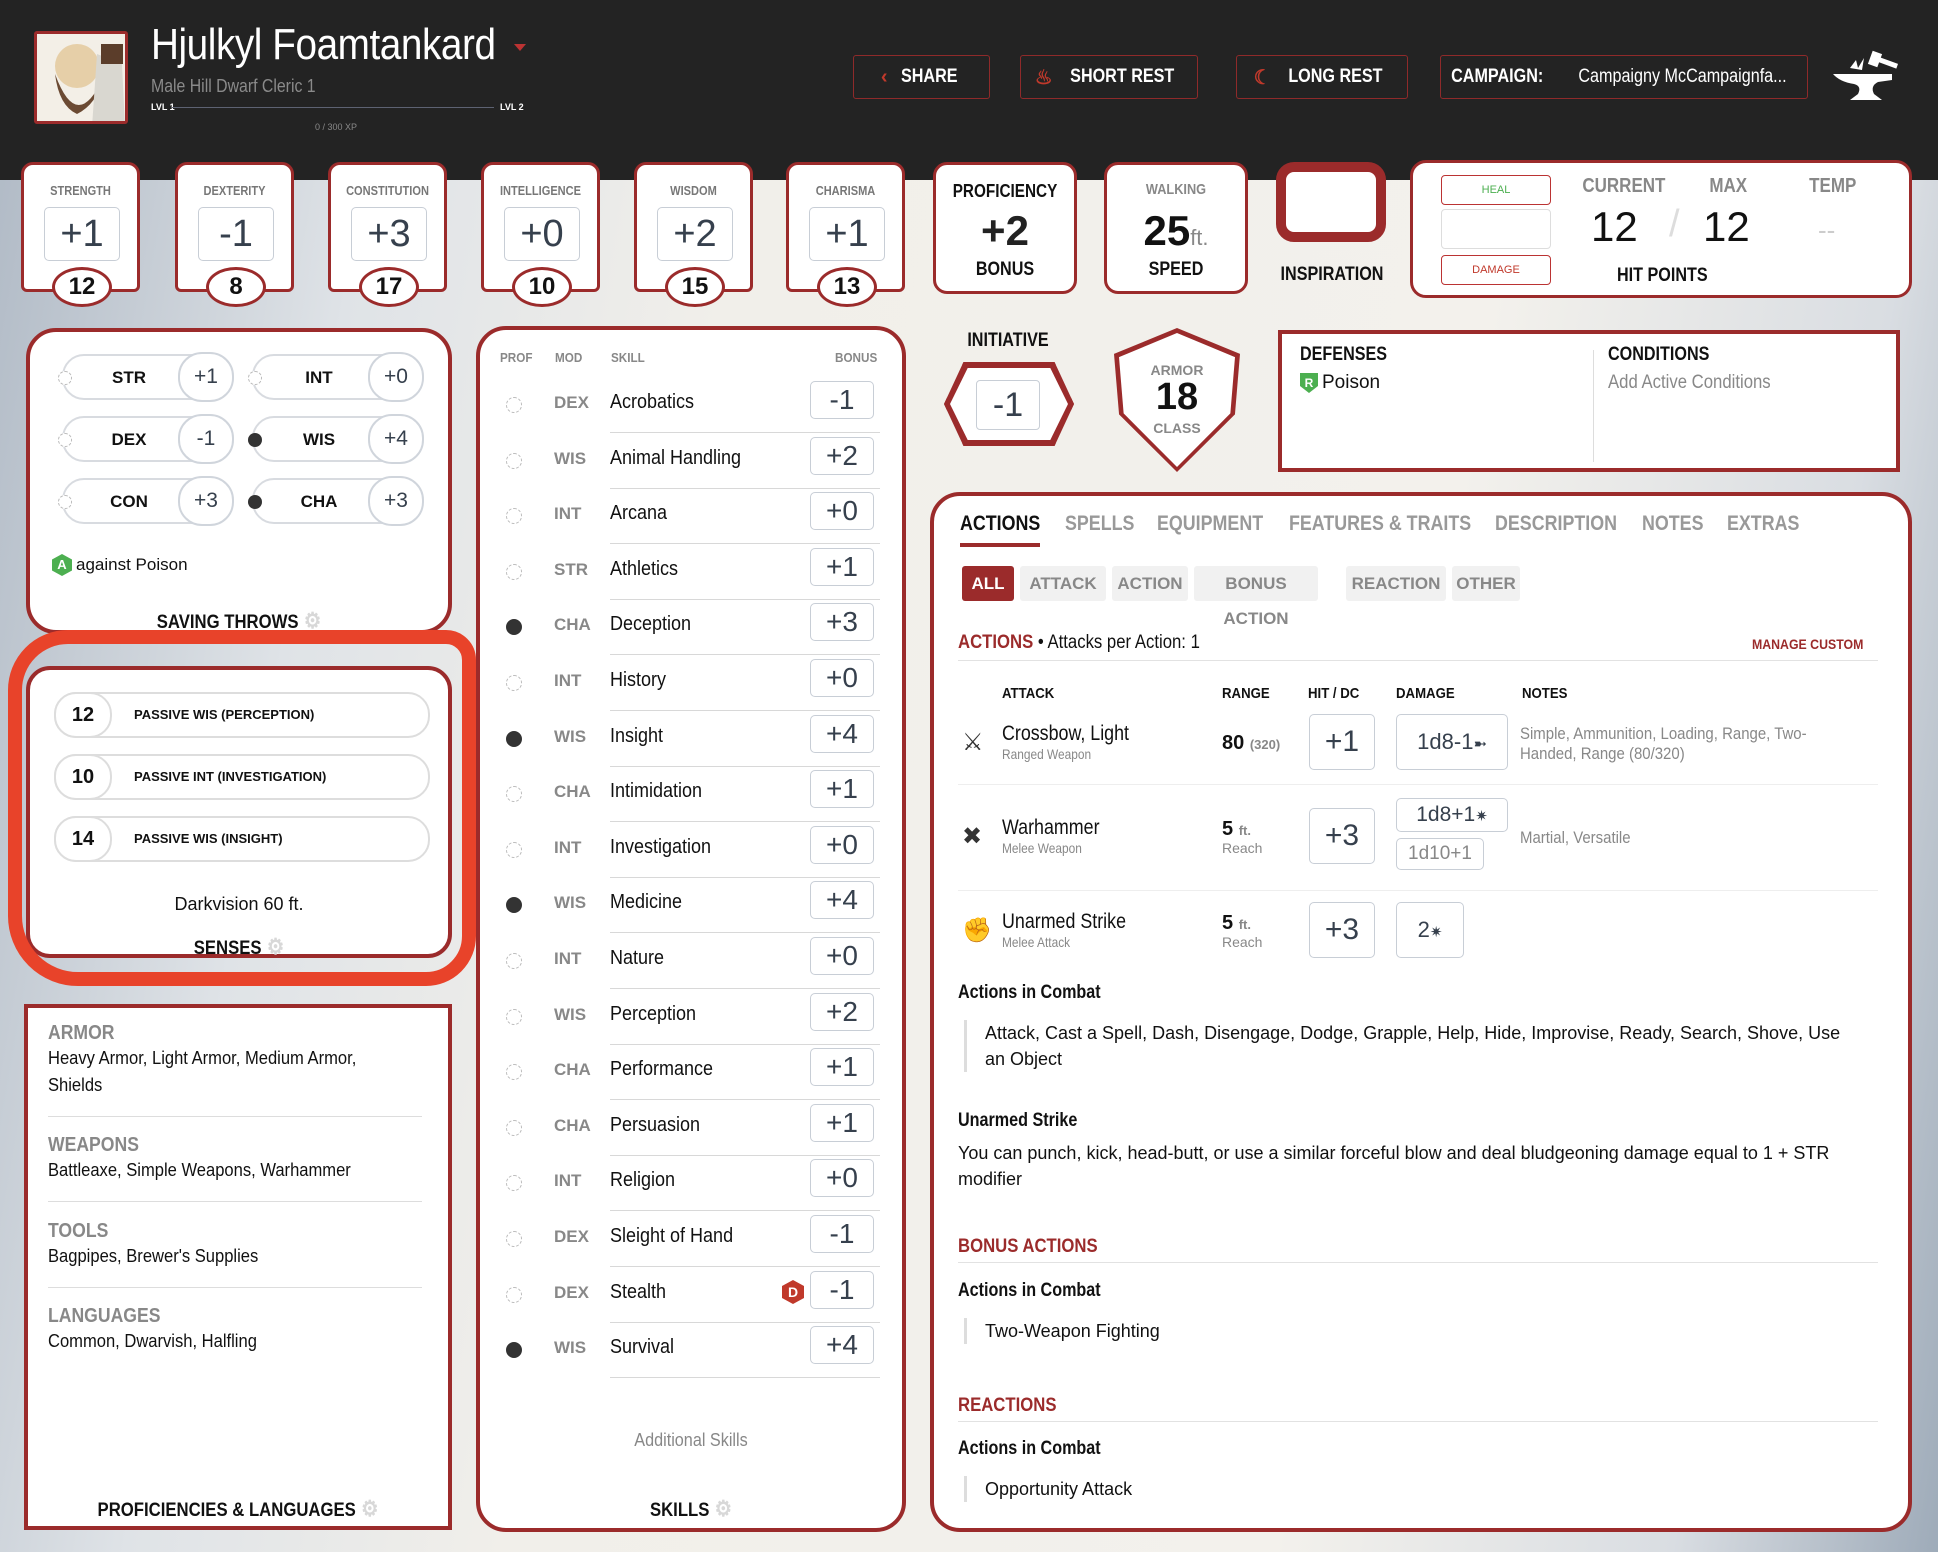 This screenshot has height=1552, width=1938. What do you see at coordinates (1000, 524) in the screenshot?
I see `tab-actions: ACTIONS` at bounding box center [1000, 524].